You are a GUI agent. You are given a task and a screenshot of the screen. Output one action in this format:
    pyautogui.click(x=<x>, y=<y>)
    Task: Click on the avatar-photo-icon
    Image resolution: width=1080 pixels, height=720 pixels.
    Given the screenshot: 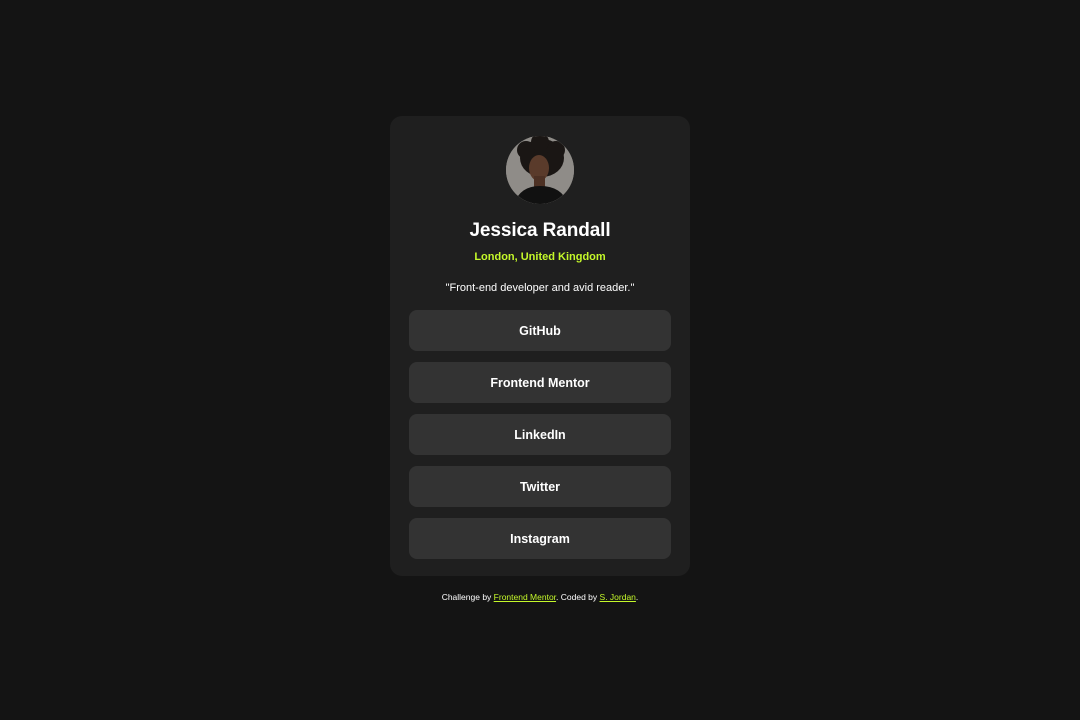 What is the action you would take?
    pyautogui.click(x=540, y=170)
    